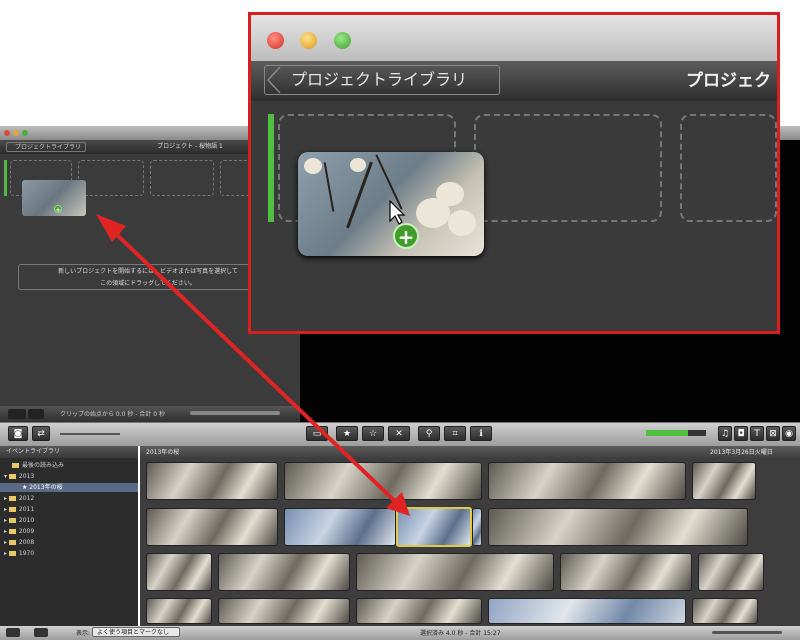 The image size is (800, 640). I want to click on swap-icon: ⇄, so click(41, 433).